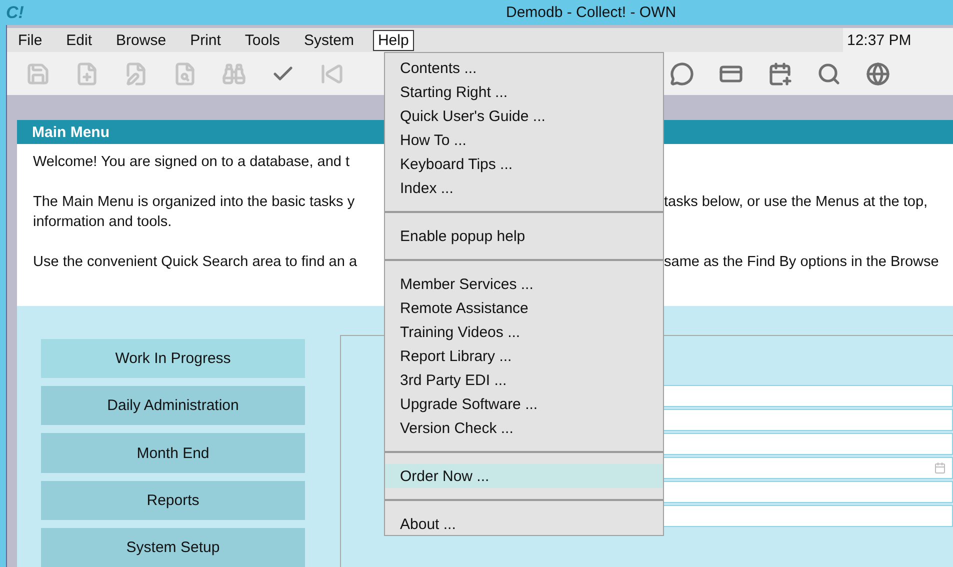 This screenshot has height=567, width=953. Describe the element at coordinates (205, 40) in the screenshot. I see `menu-item: Print` at that location.